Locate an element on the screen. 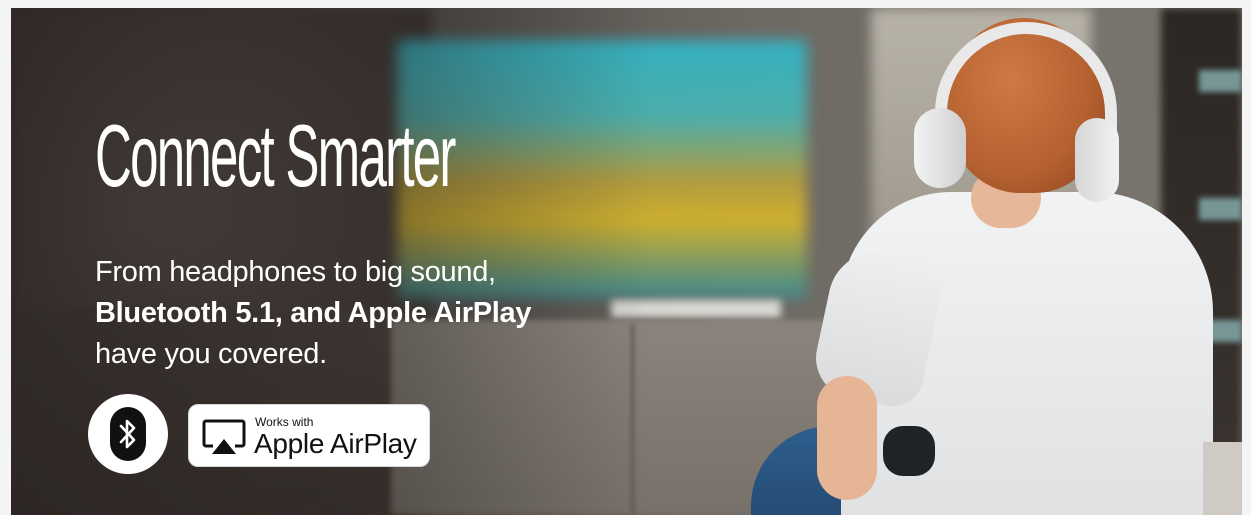  child-arm is located at coordinates (847, 438).